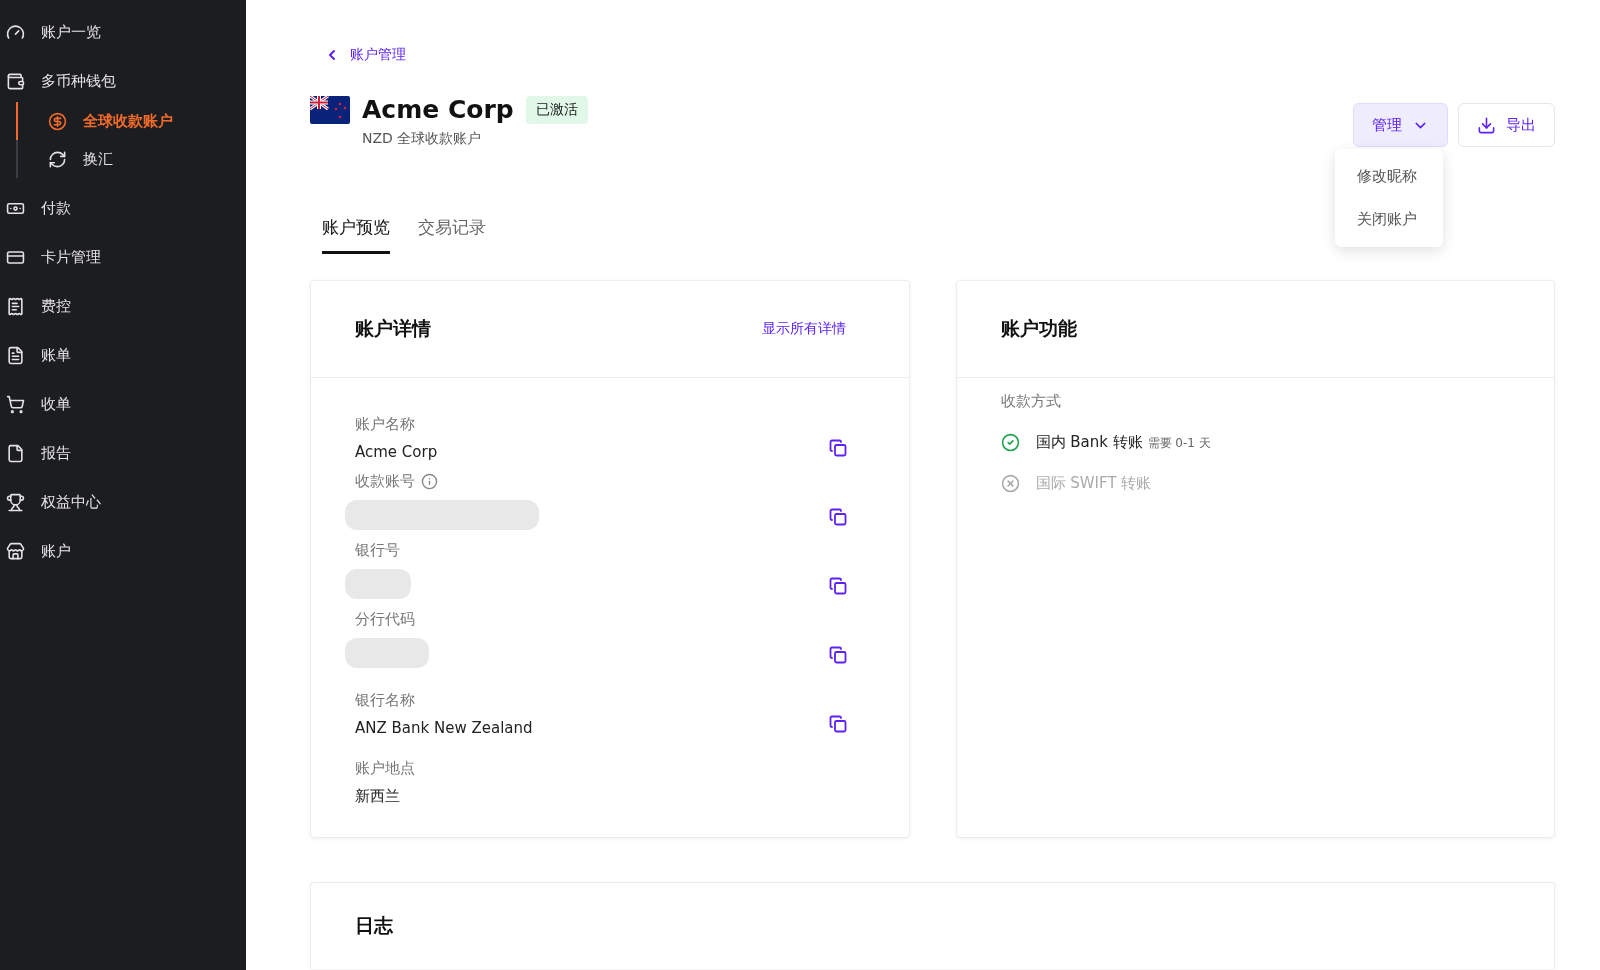  I want to click on status-badge: 已激活, so click(556, 109).